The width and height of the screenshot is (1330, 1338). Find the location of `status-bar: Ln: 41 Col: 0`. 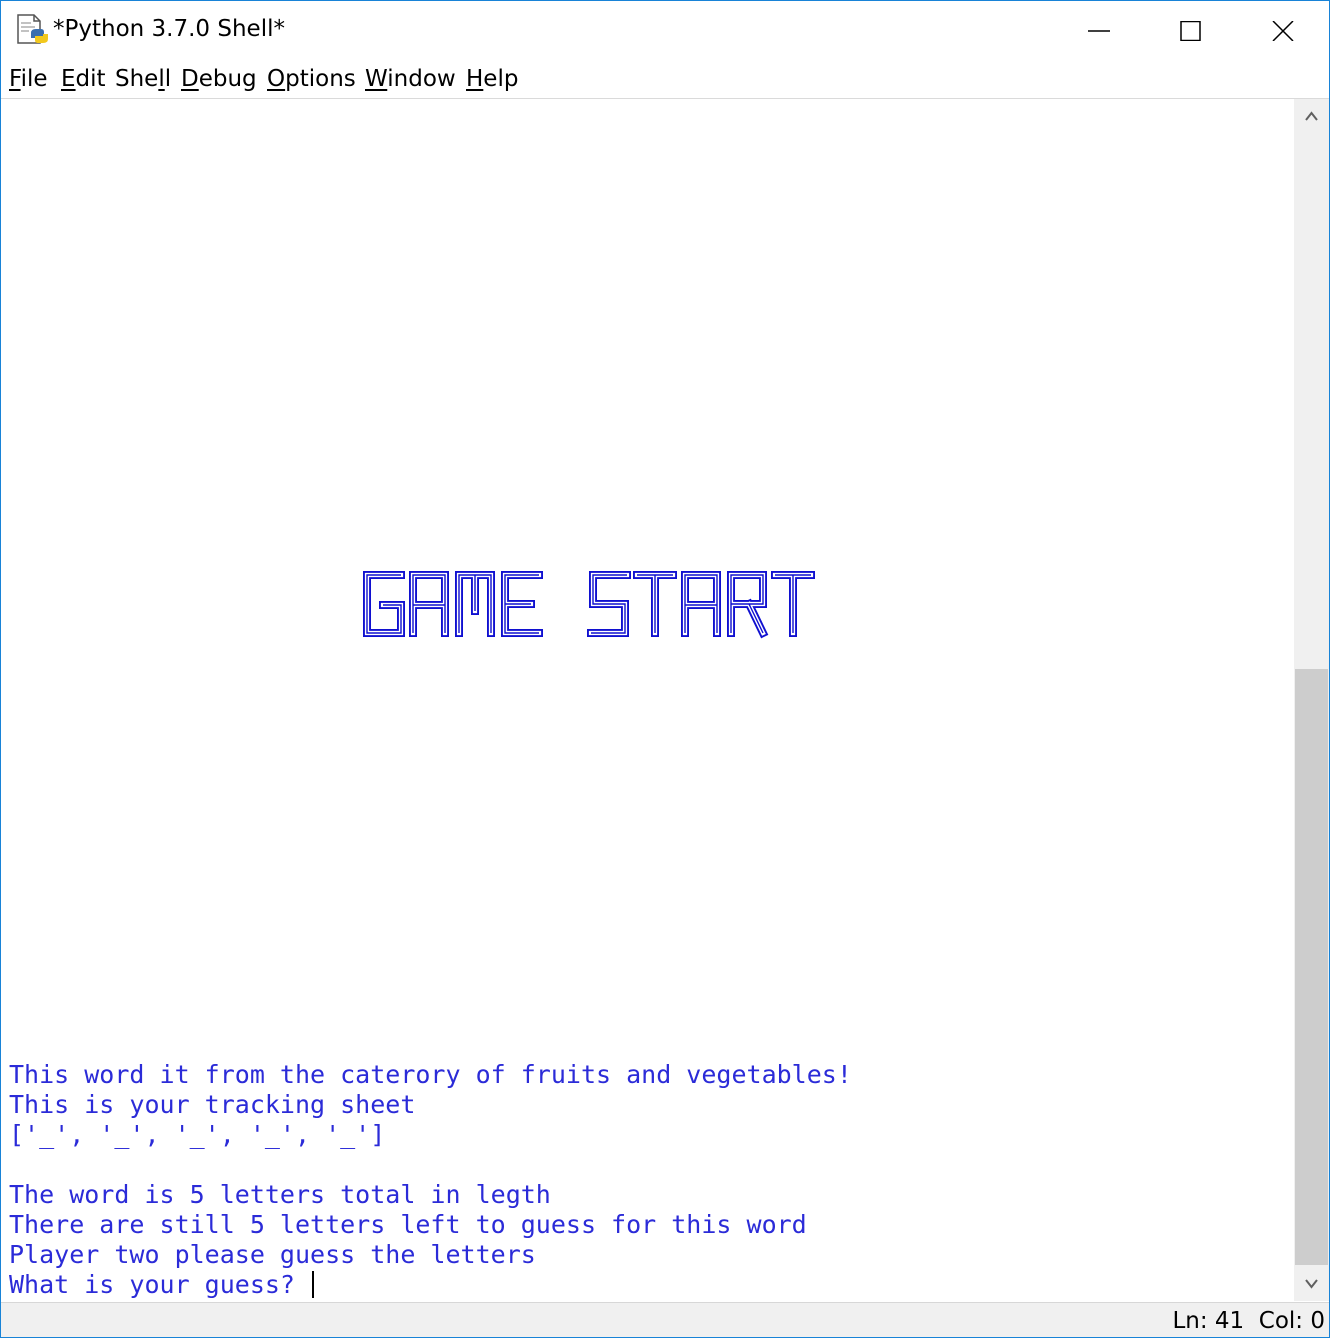

status-bar: Ln: 41 Col: 0 is located at coordinates (665, 1319).